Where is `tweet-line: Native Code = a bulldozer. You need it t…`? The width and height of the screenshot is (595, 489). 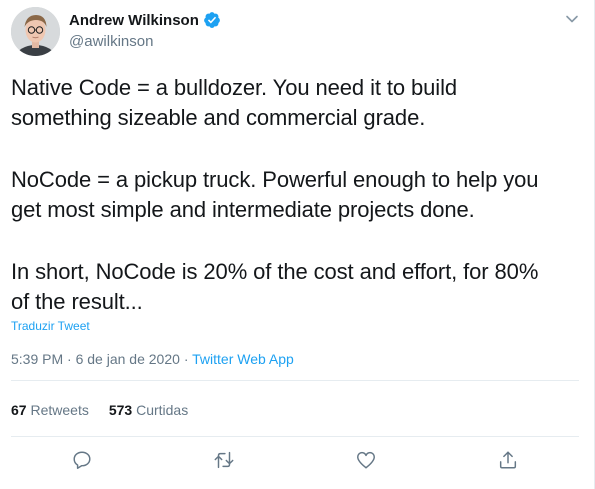
tweet-line: Native Code = a bulldozer. You need it t… is located at coordinates (234, 87).